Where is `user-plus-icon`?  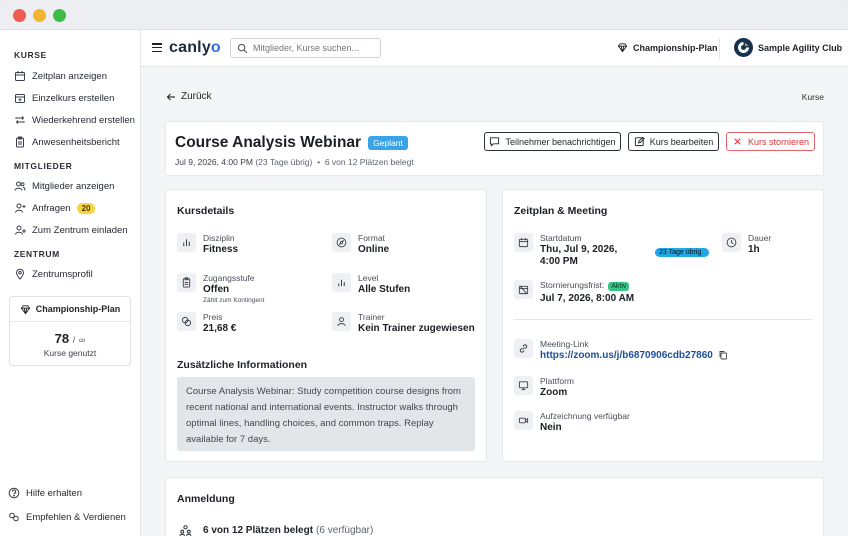
user-plus-icon is located at coordinates (20, 208).